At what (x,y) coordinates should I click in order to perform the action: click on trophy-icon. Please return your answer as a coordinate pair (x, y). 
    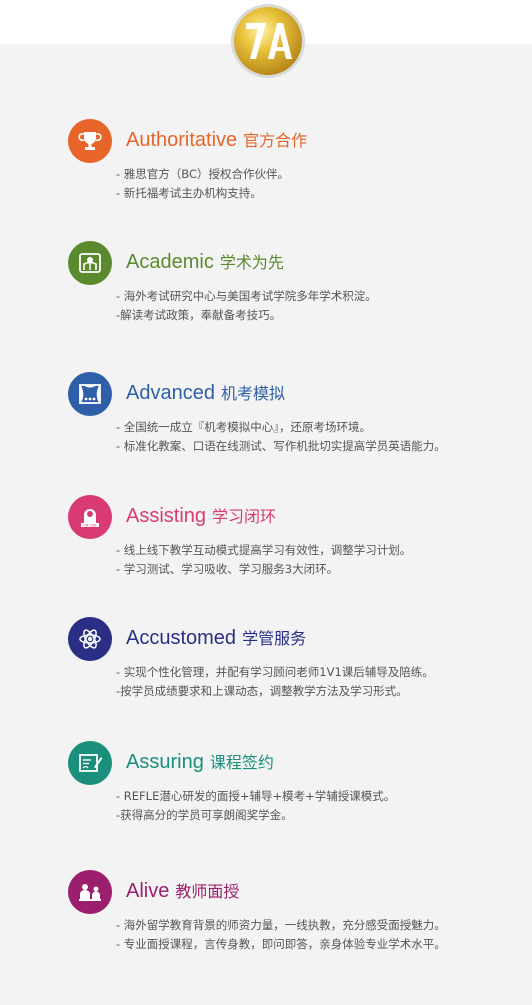
    Looking at the image, I should click on (90, 141).